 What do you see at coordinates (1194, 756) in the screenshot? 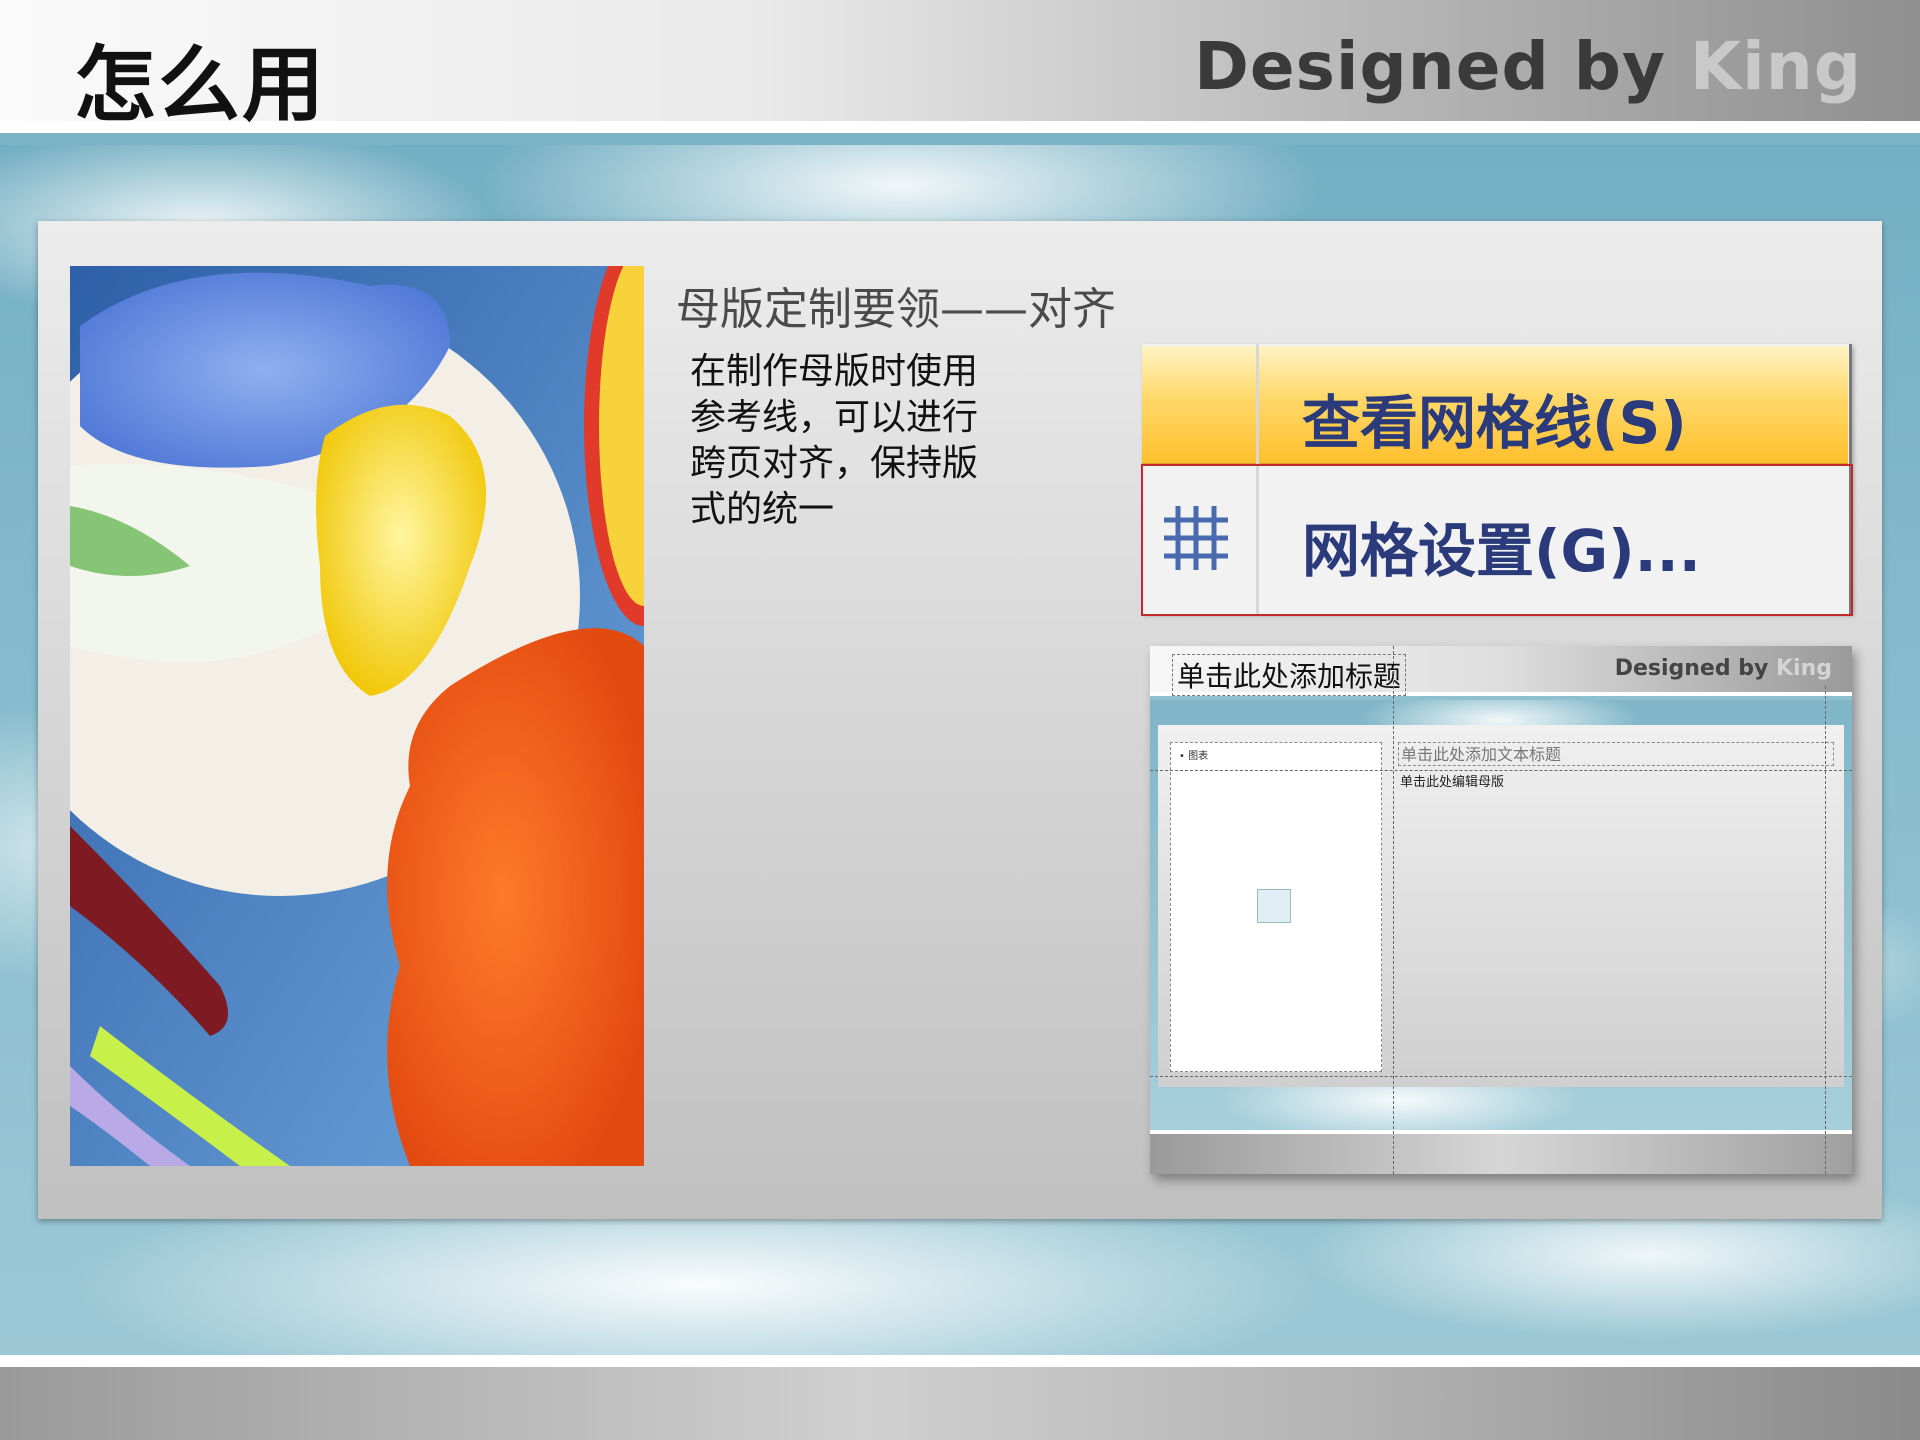
I see `preview-bullet: • 图表` at bounding box center [1194, 756].